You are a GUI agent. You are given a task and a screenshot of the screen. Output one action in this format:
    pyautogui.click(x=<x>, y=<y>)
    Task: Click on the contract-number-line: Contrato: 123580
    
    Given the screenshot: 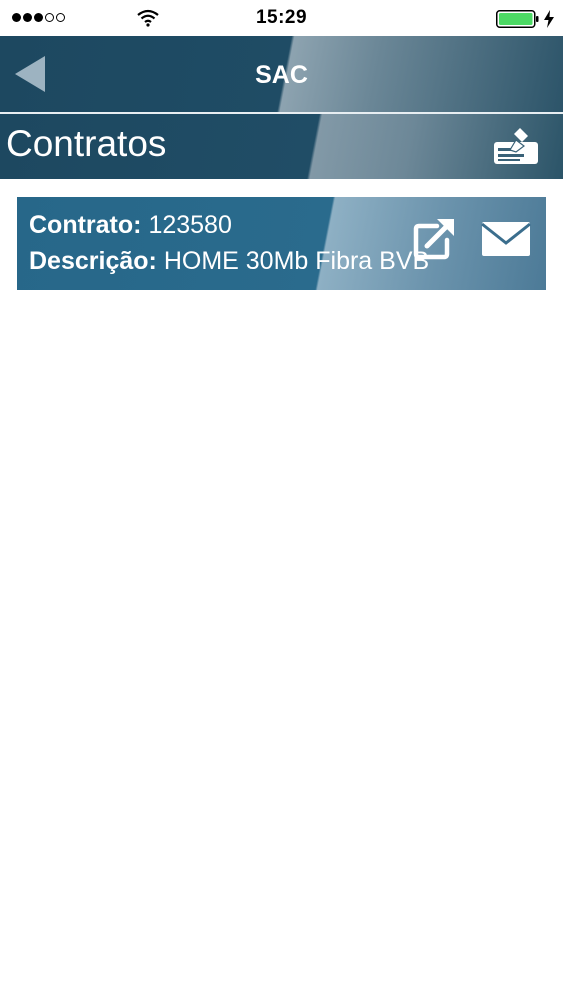 What is the action you would take?
    pyautogui.click(x=130, y=225)
    